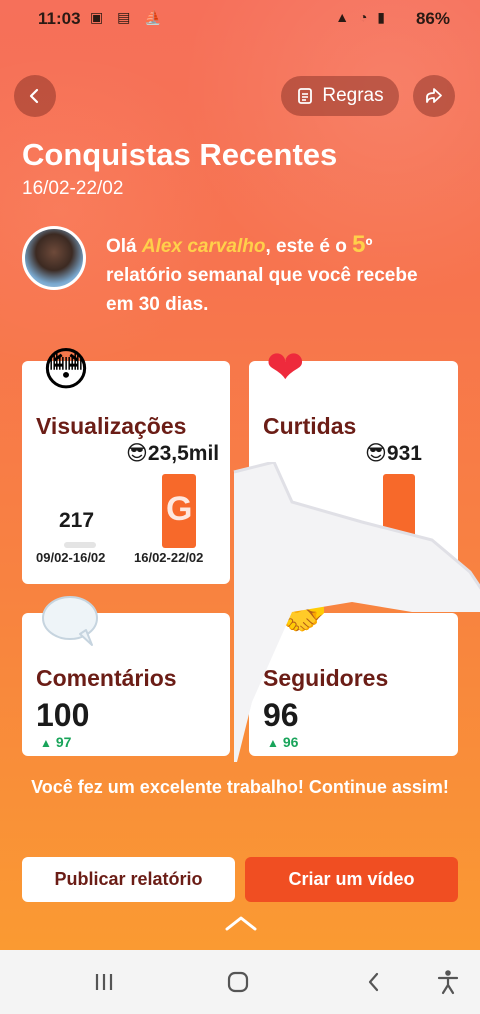  Describe the element at coordinates (285, 367) in the screenshot. I see `heart-icon: ❤` at that location.